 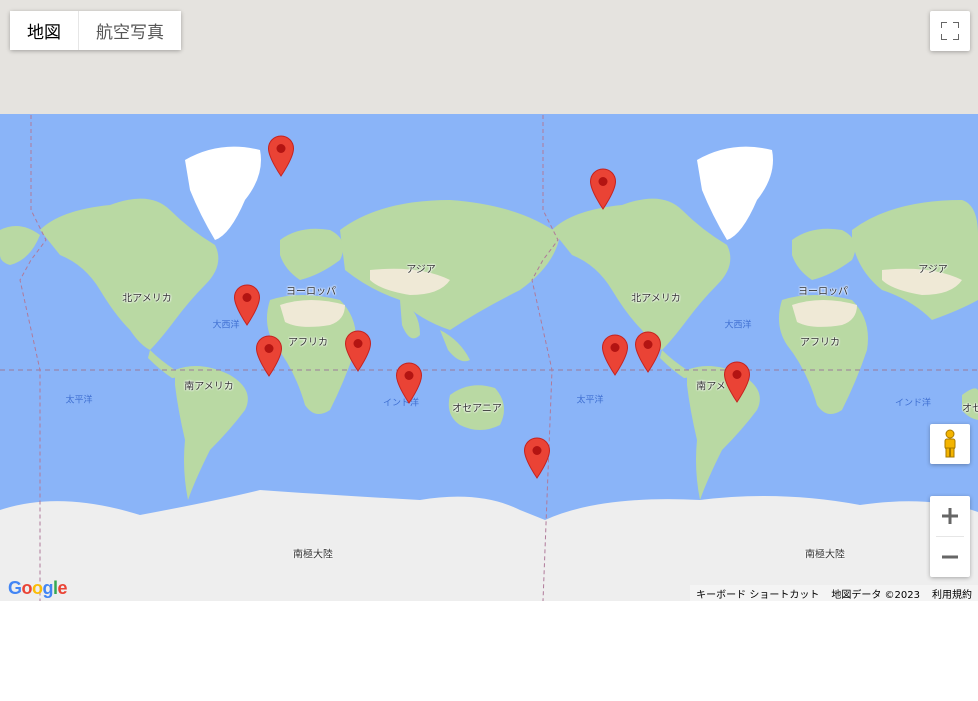 I want to click on label-south-america: 南アメ, so click(x=711, y=387).